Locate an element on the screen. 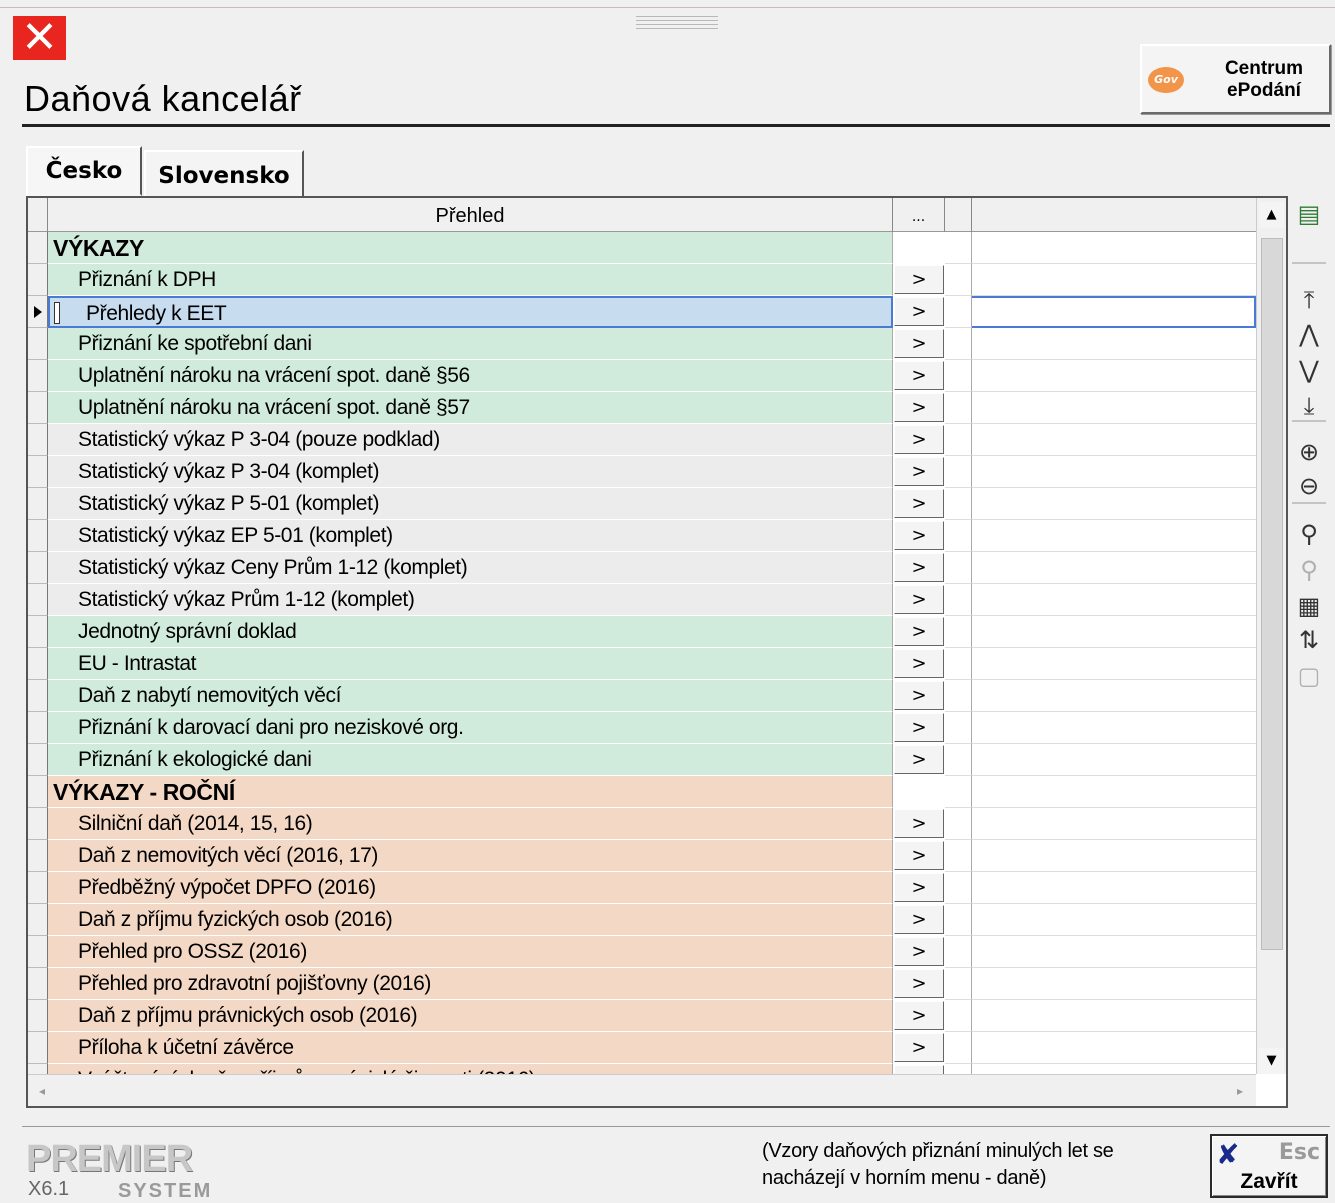 This screenshot has width=1335, height=1203. section-row: VÝKAZY - ROČNÍ is located at coordinates (642, 792).